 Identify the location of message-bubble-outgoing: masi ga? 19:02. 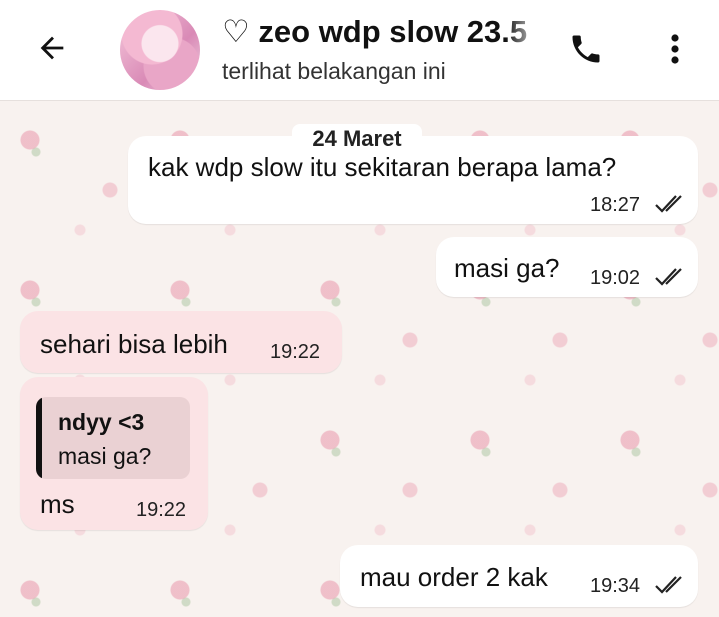
(567, 267).